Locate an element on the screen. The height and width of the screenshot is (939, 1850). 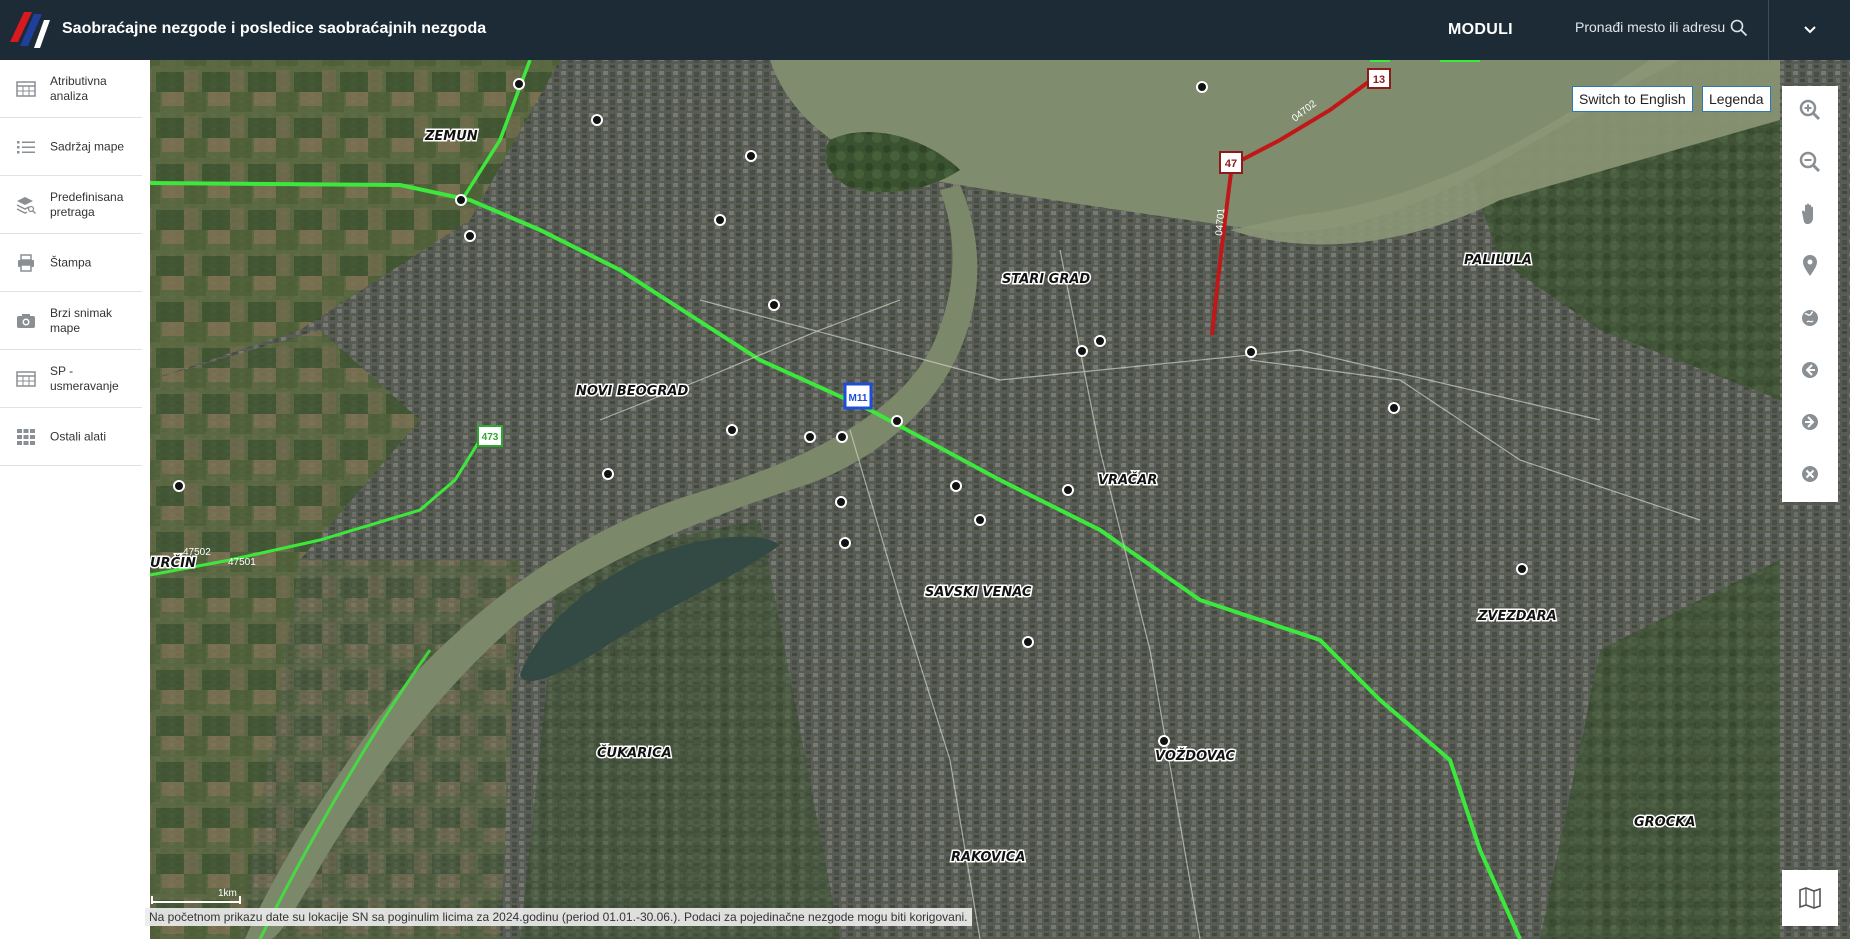
sidebar-item-routing: SP - usmeravanje is located at coordinates (71, 379).